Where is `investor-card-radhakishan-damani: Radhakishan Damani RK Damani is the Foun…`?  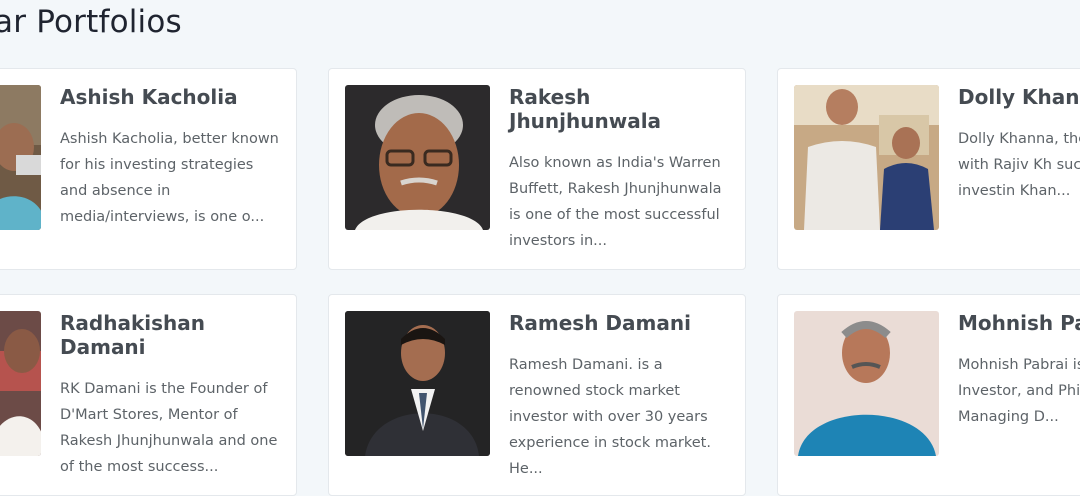 investor-card-radhakishan-damani: Radhakishan Damani RK Damani is the Foun… is located at coordinates (148, 395).